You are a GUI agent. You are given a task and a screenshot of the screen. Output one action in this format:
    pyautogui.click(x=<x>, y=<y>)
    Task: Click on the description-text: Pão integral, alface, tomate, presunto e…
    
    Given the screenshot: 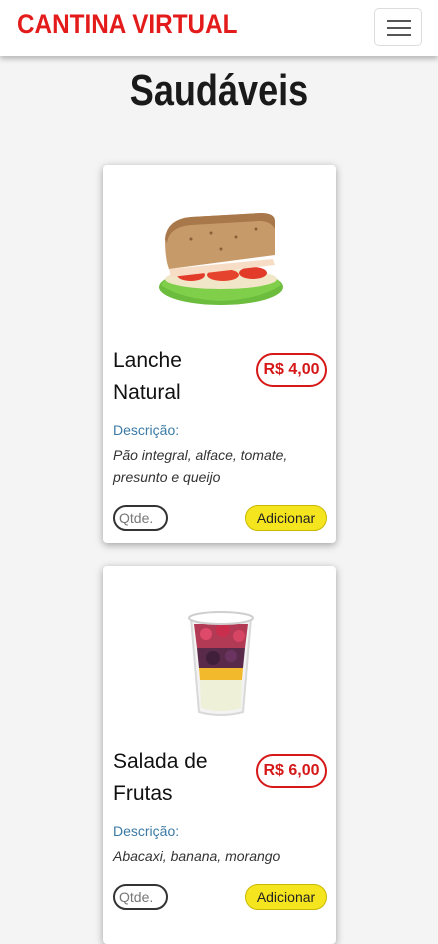 What is the action you would take?
    pyautogui.click(x=200, y=466)
    